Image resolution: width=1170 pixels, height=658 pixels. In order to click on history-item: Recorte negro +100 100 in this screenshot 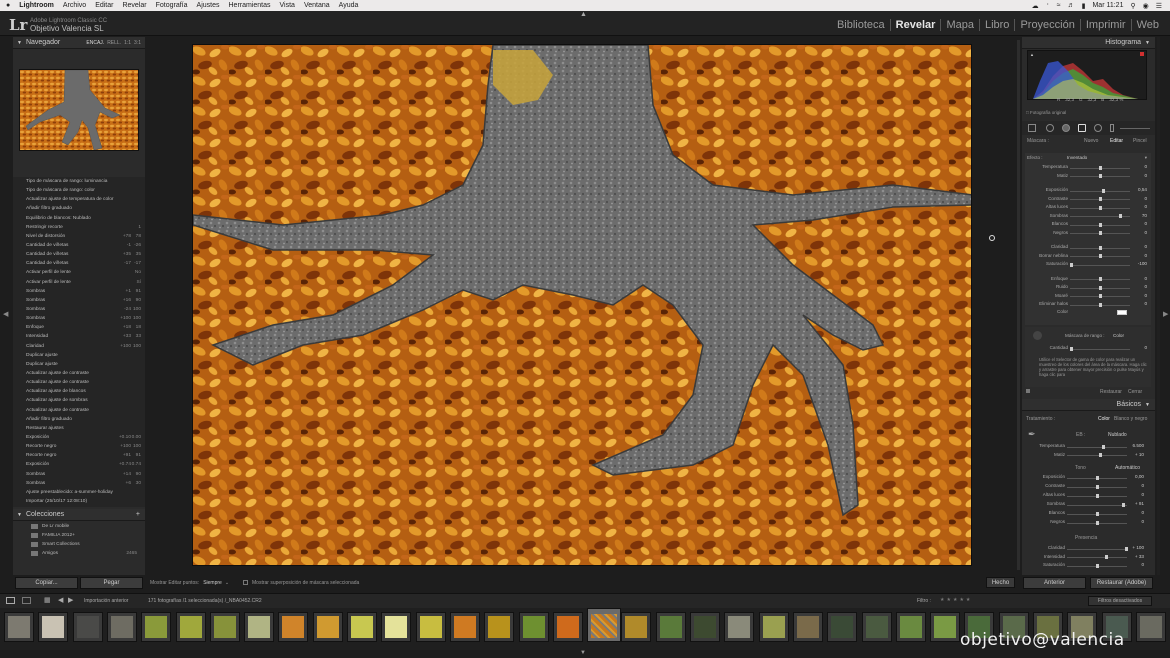, I will do `click(79, 446)`.